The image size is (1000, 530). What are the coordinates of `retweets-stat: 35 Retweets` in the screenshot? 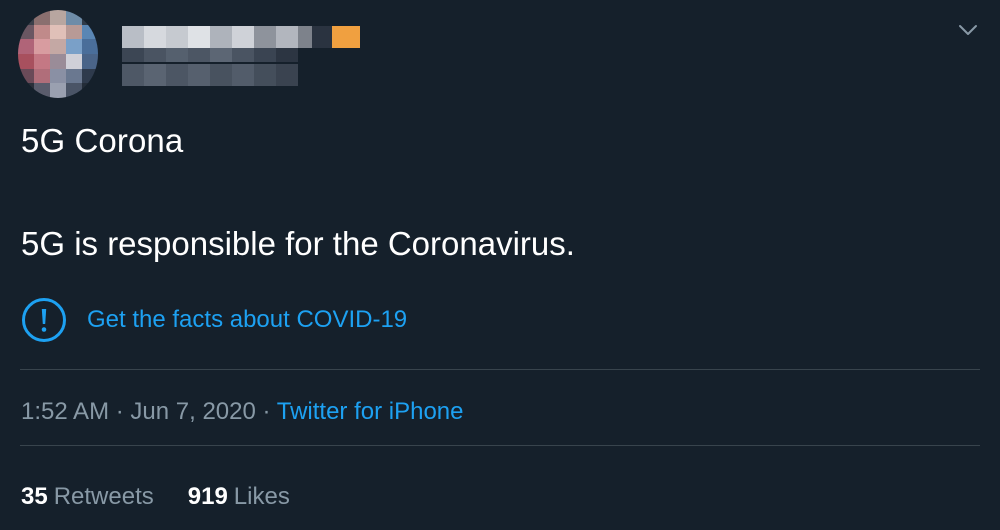 It's located at (87, 497).